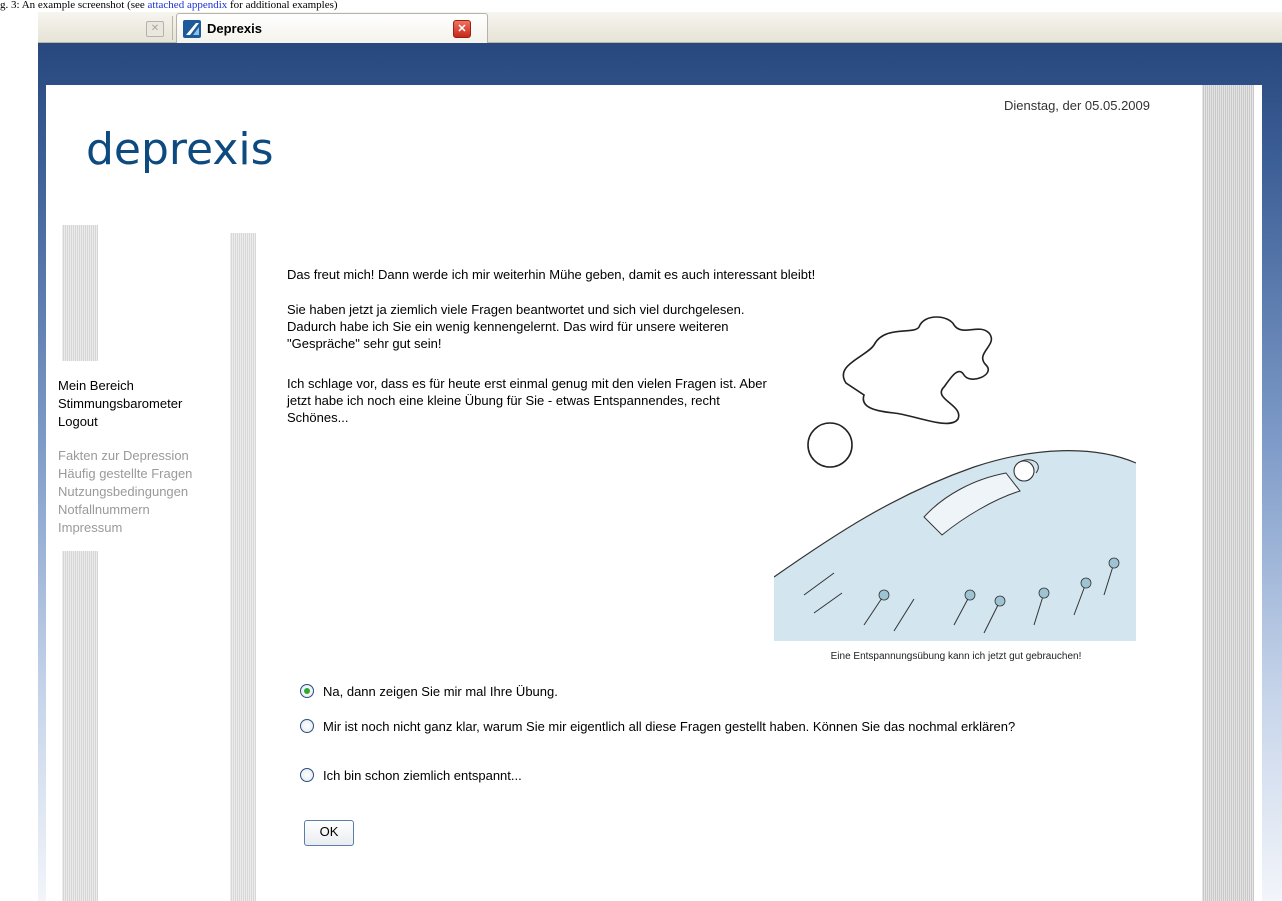 Image resolution: width=1282 pixels, height=901 pixels. What do you see at coordinates (307, 691) in the screenshot?
I see `radio-button-checked` at bounding box center [307, 691].